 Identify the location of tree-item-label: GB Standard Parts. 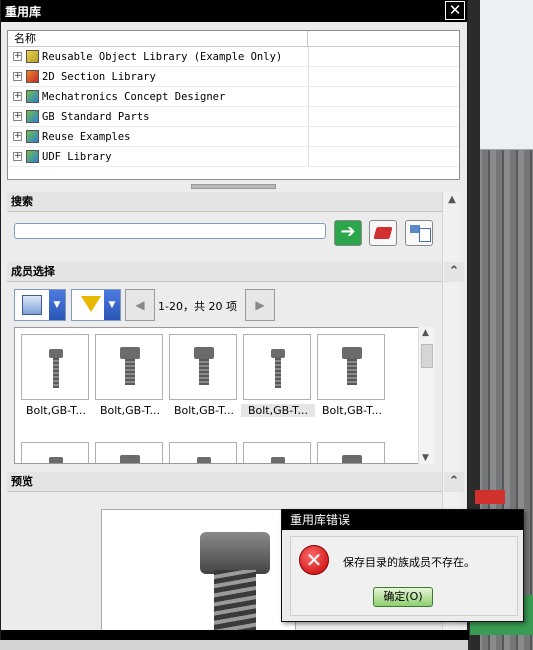
(96, 116).